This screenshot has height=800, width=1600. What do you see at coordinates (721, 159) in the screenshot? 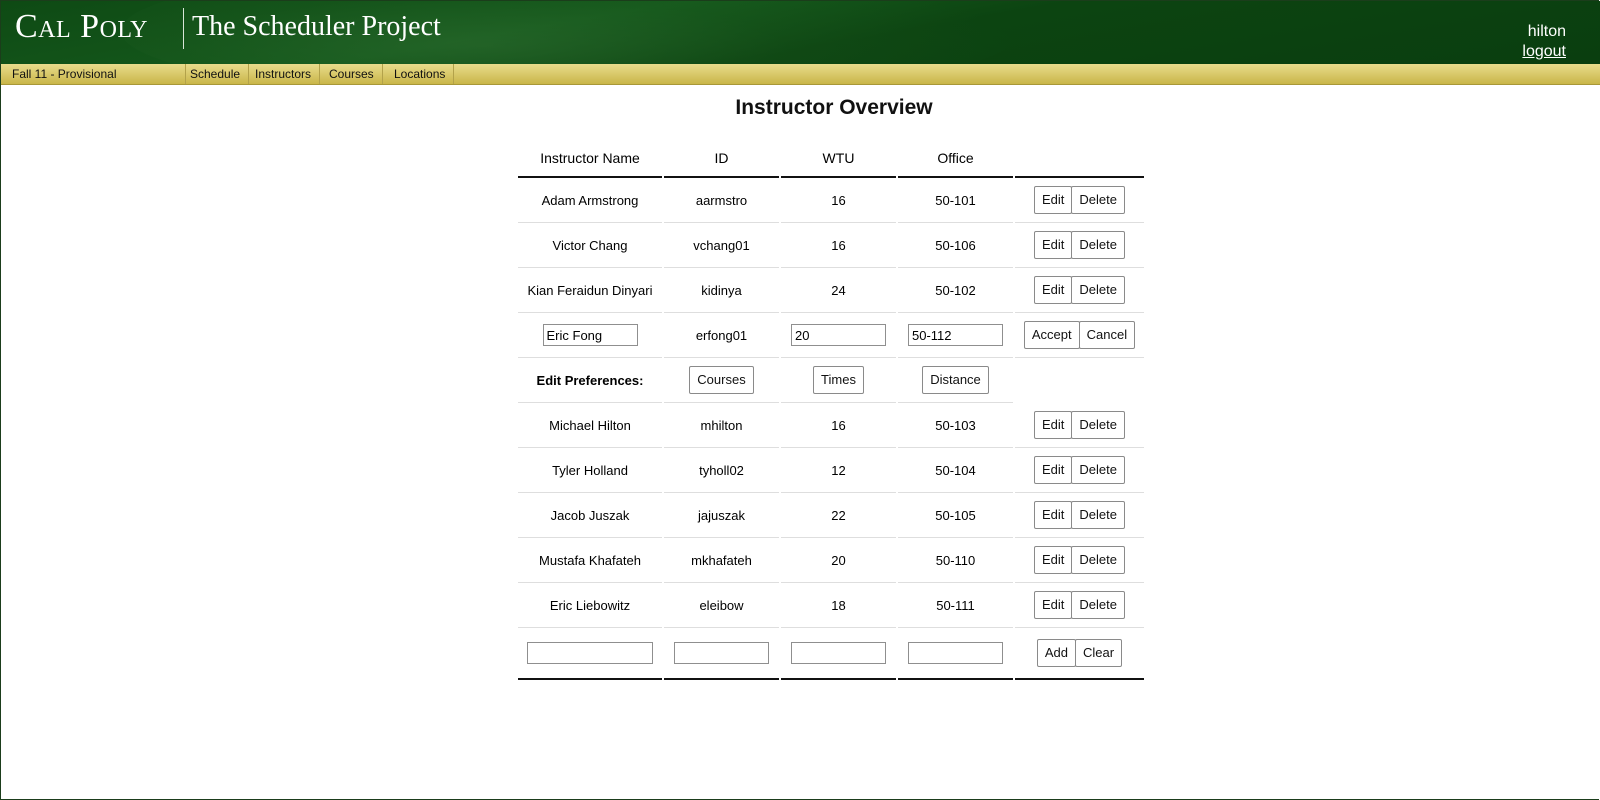
I see `column-header-id: ID` at bounding box center [721, 159].